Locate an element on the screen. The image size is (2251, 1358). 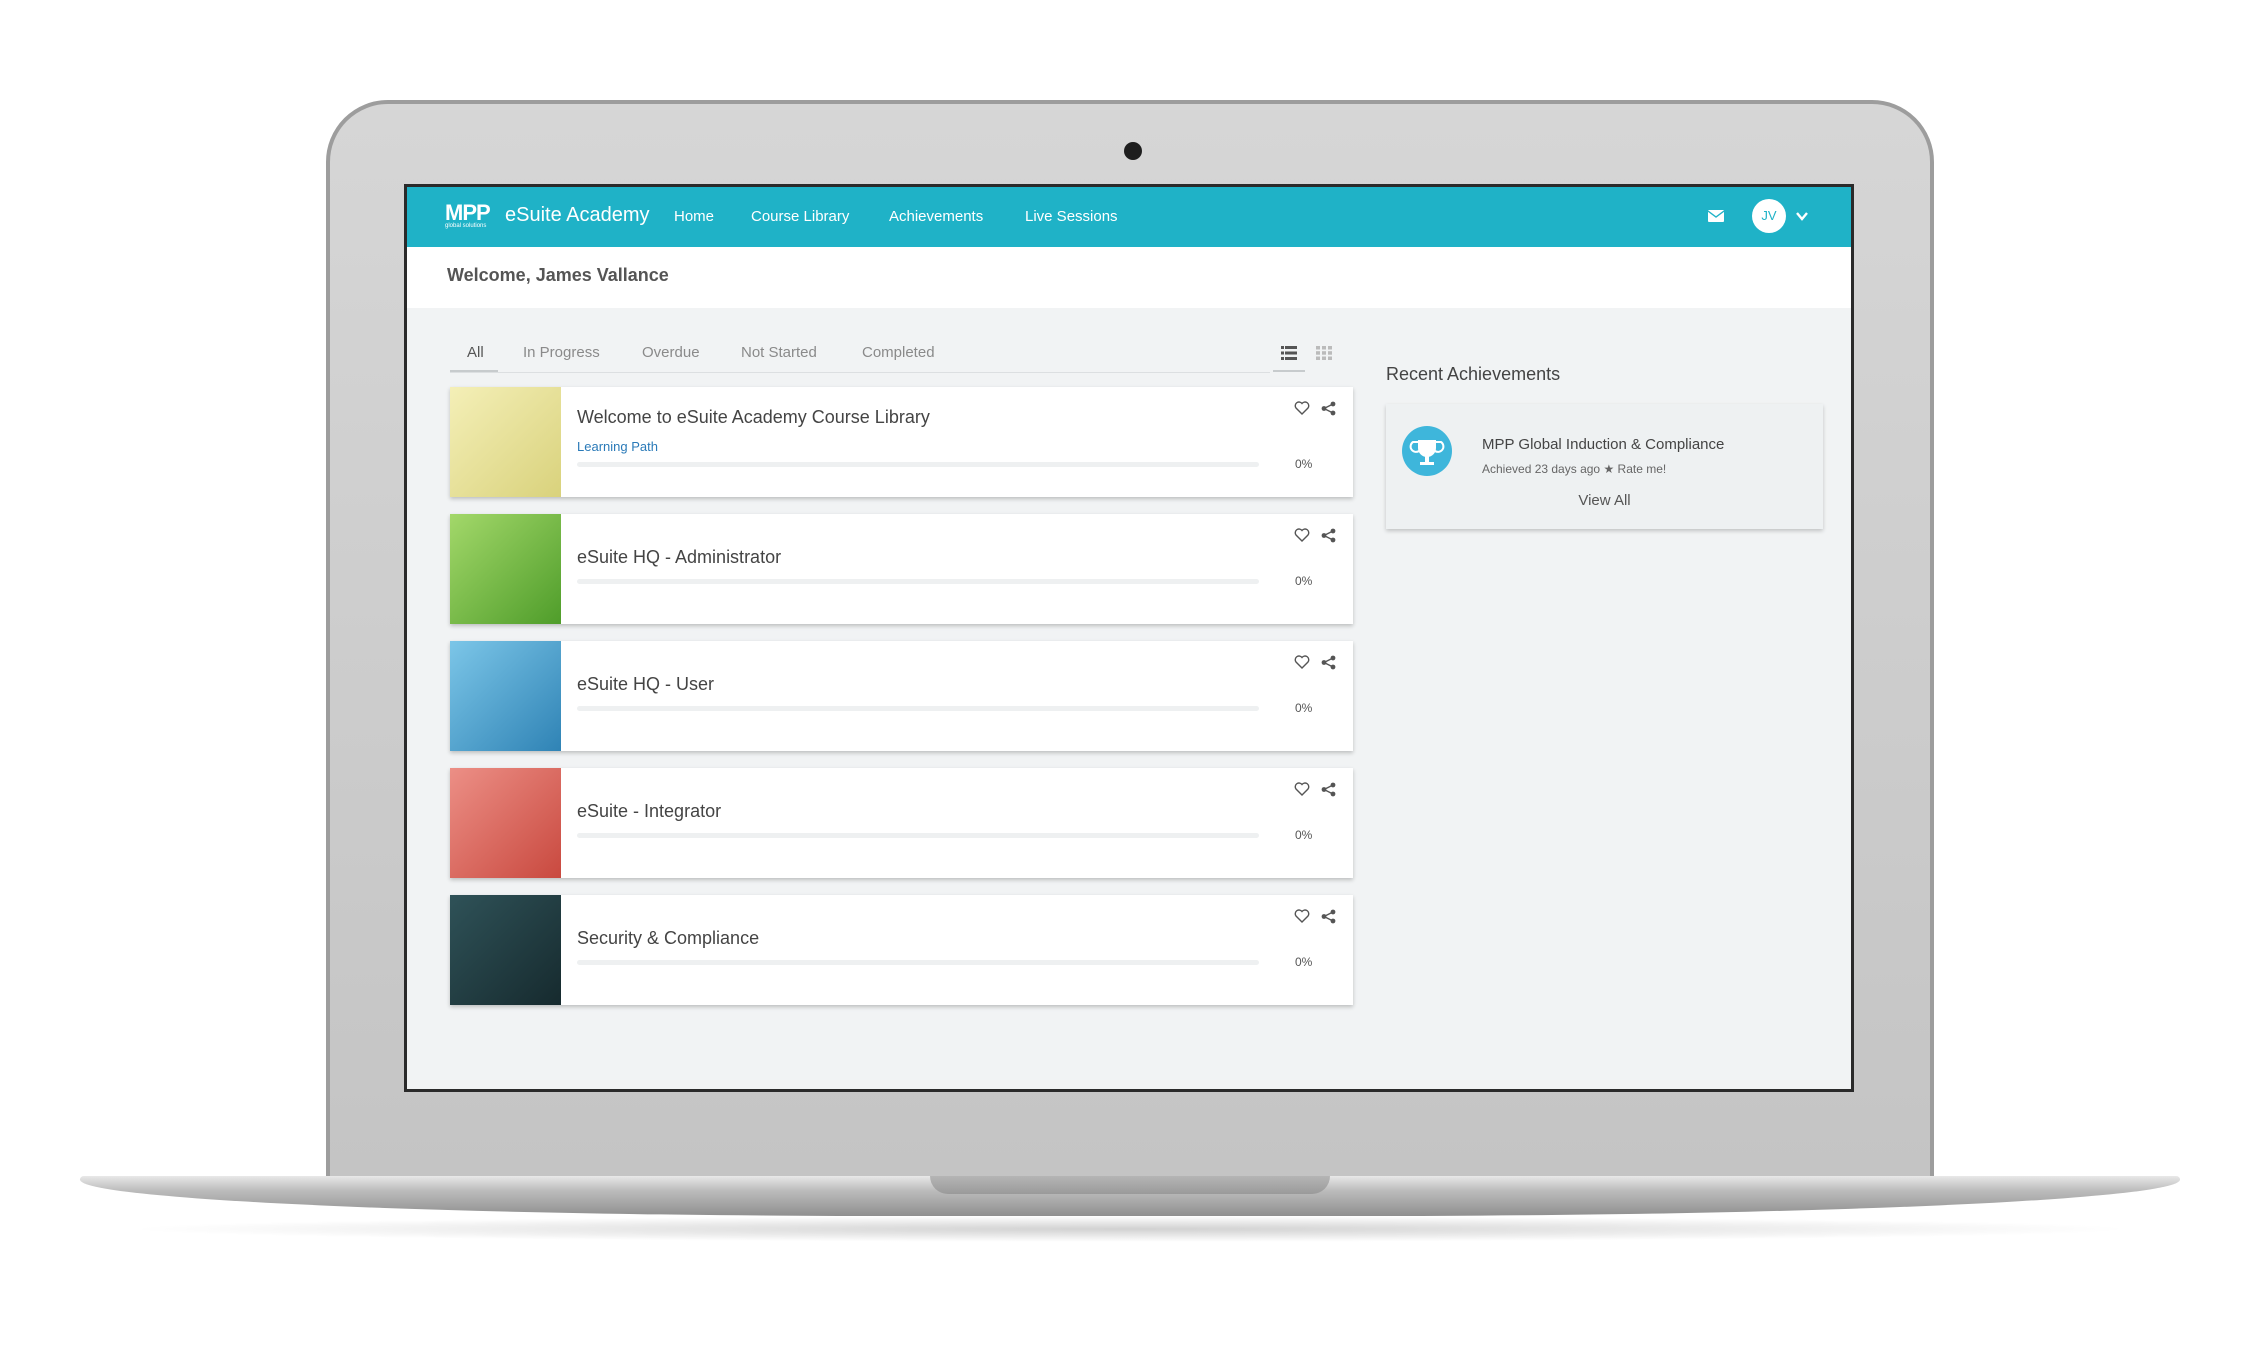
active-view-indicator is located at coordinates (1289, 371).